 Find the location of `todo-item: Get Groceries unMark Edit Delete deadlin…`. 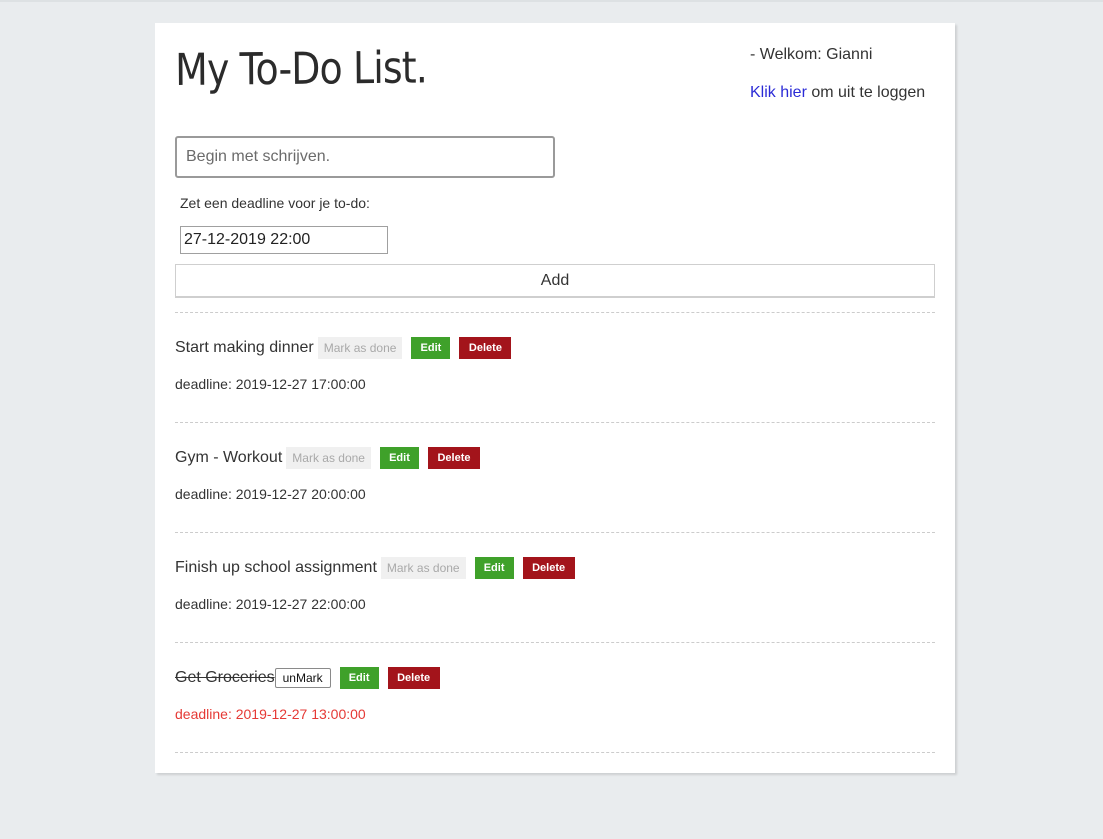

todo-item: Get Groceries unMark Edit Delete deadlin… is located at coordinates (555, 698).